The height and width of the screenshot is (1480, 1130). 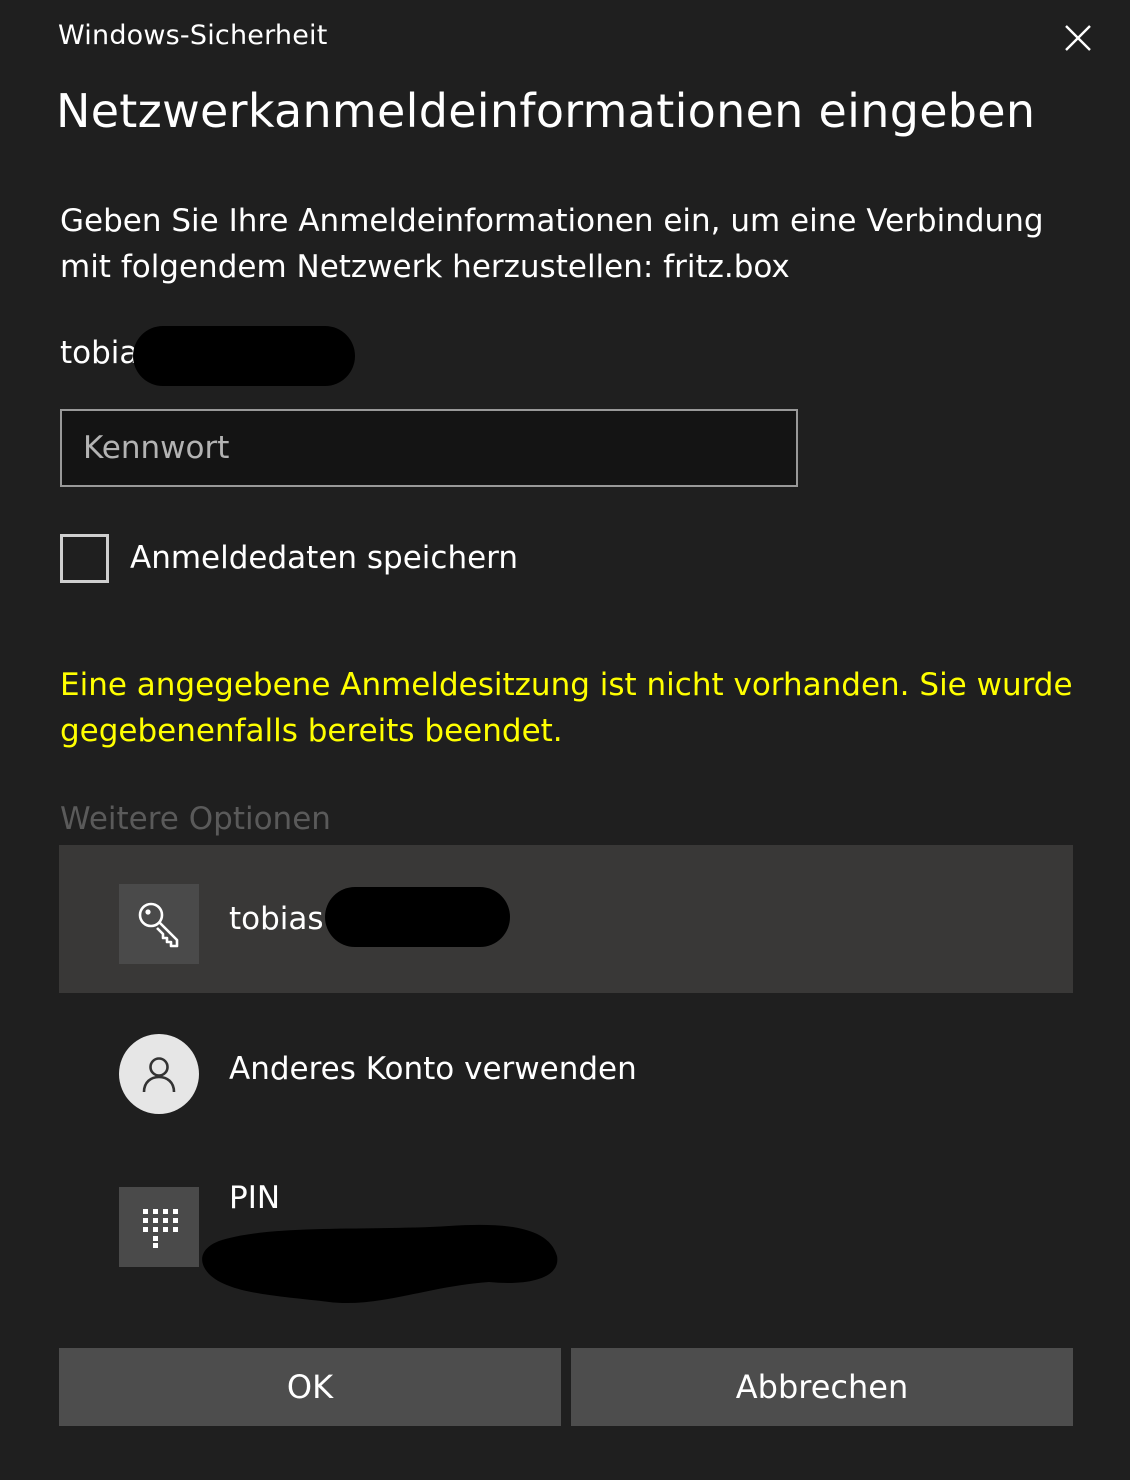 I want to click on option-saved-credential: tobias, so click(x=566, y=919).